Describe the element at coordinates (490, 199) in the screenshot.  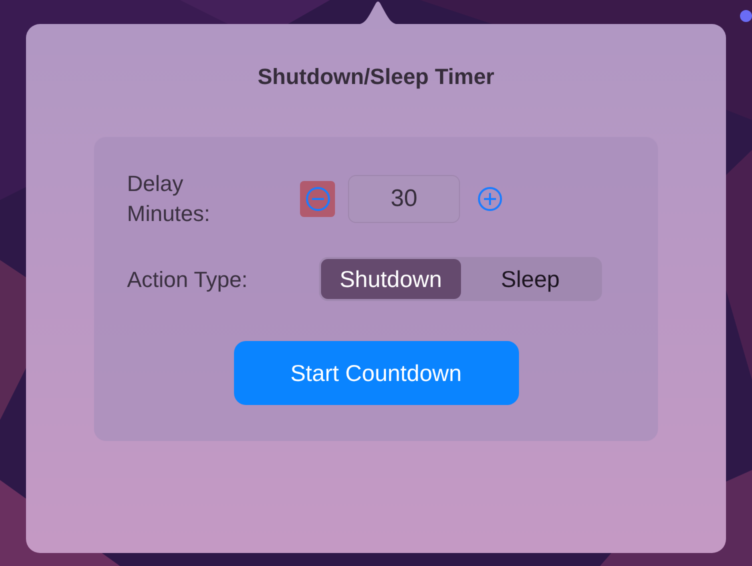
I see `increment-button` at that location.